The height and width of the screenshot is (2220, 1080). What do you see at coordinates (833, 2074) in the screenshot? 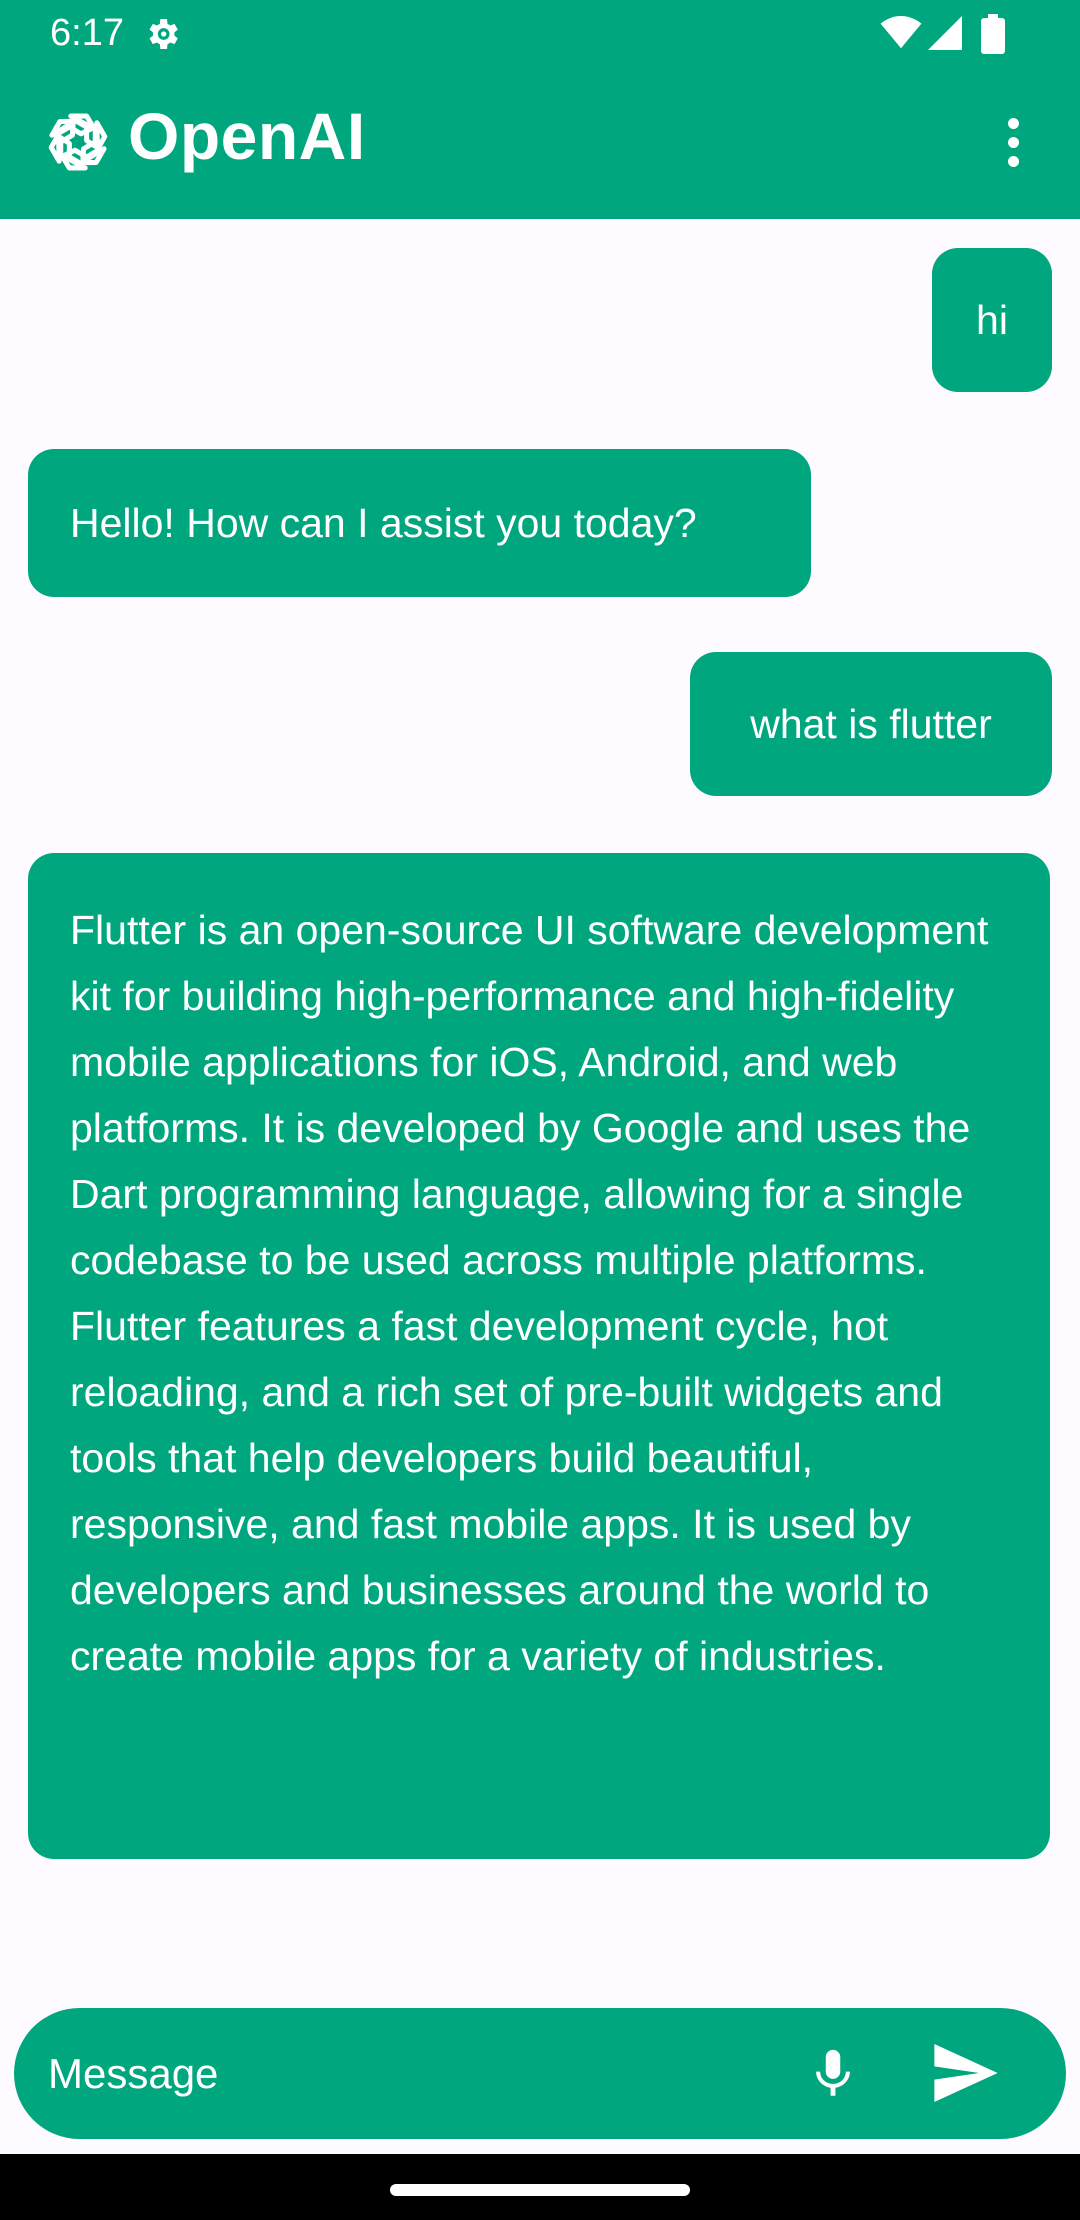
I see `microphone-icon` at bounding box center [833, 2074].